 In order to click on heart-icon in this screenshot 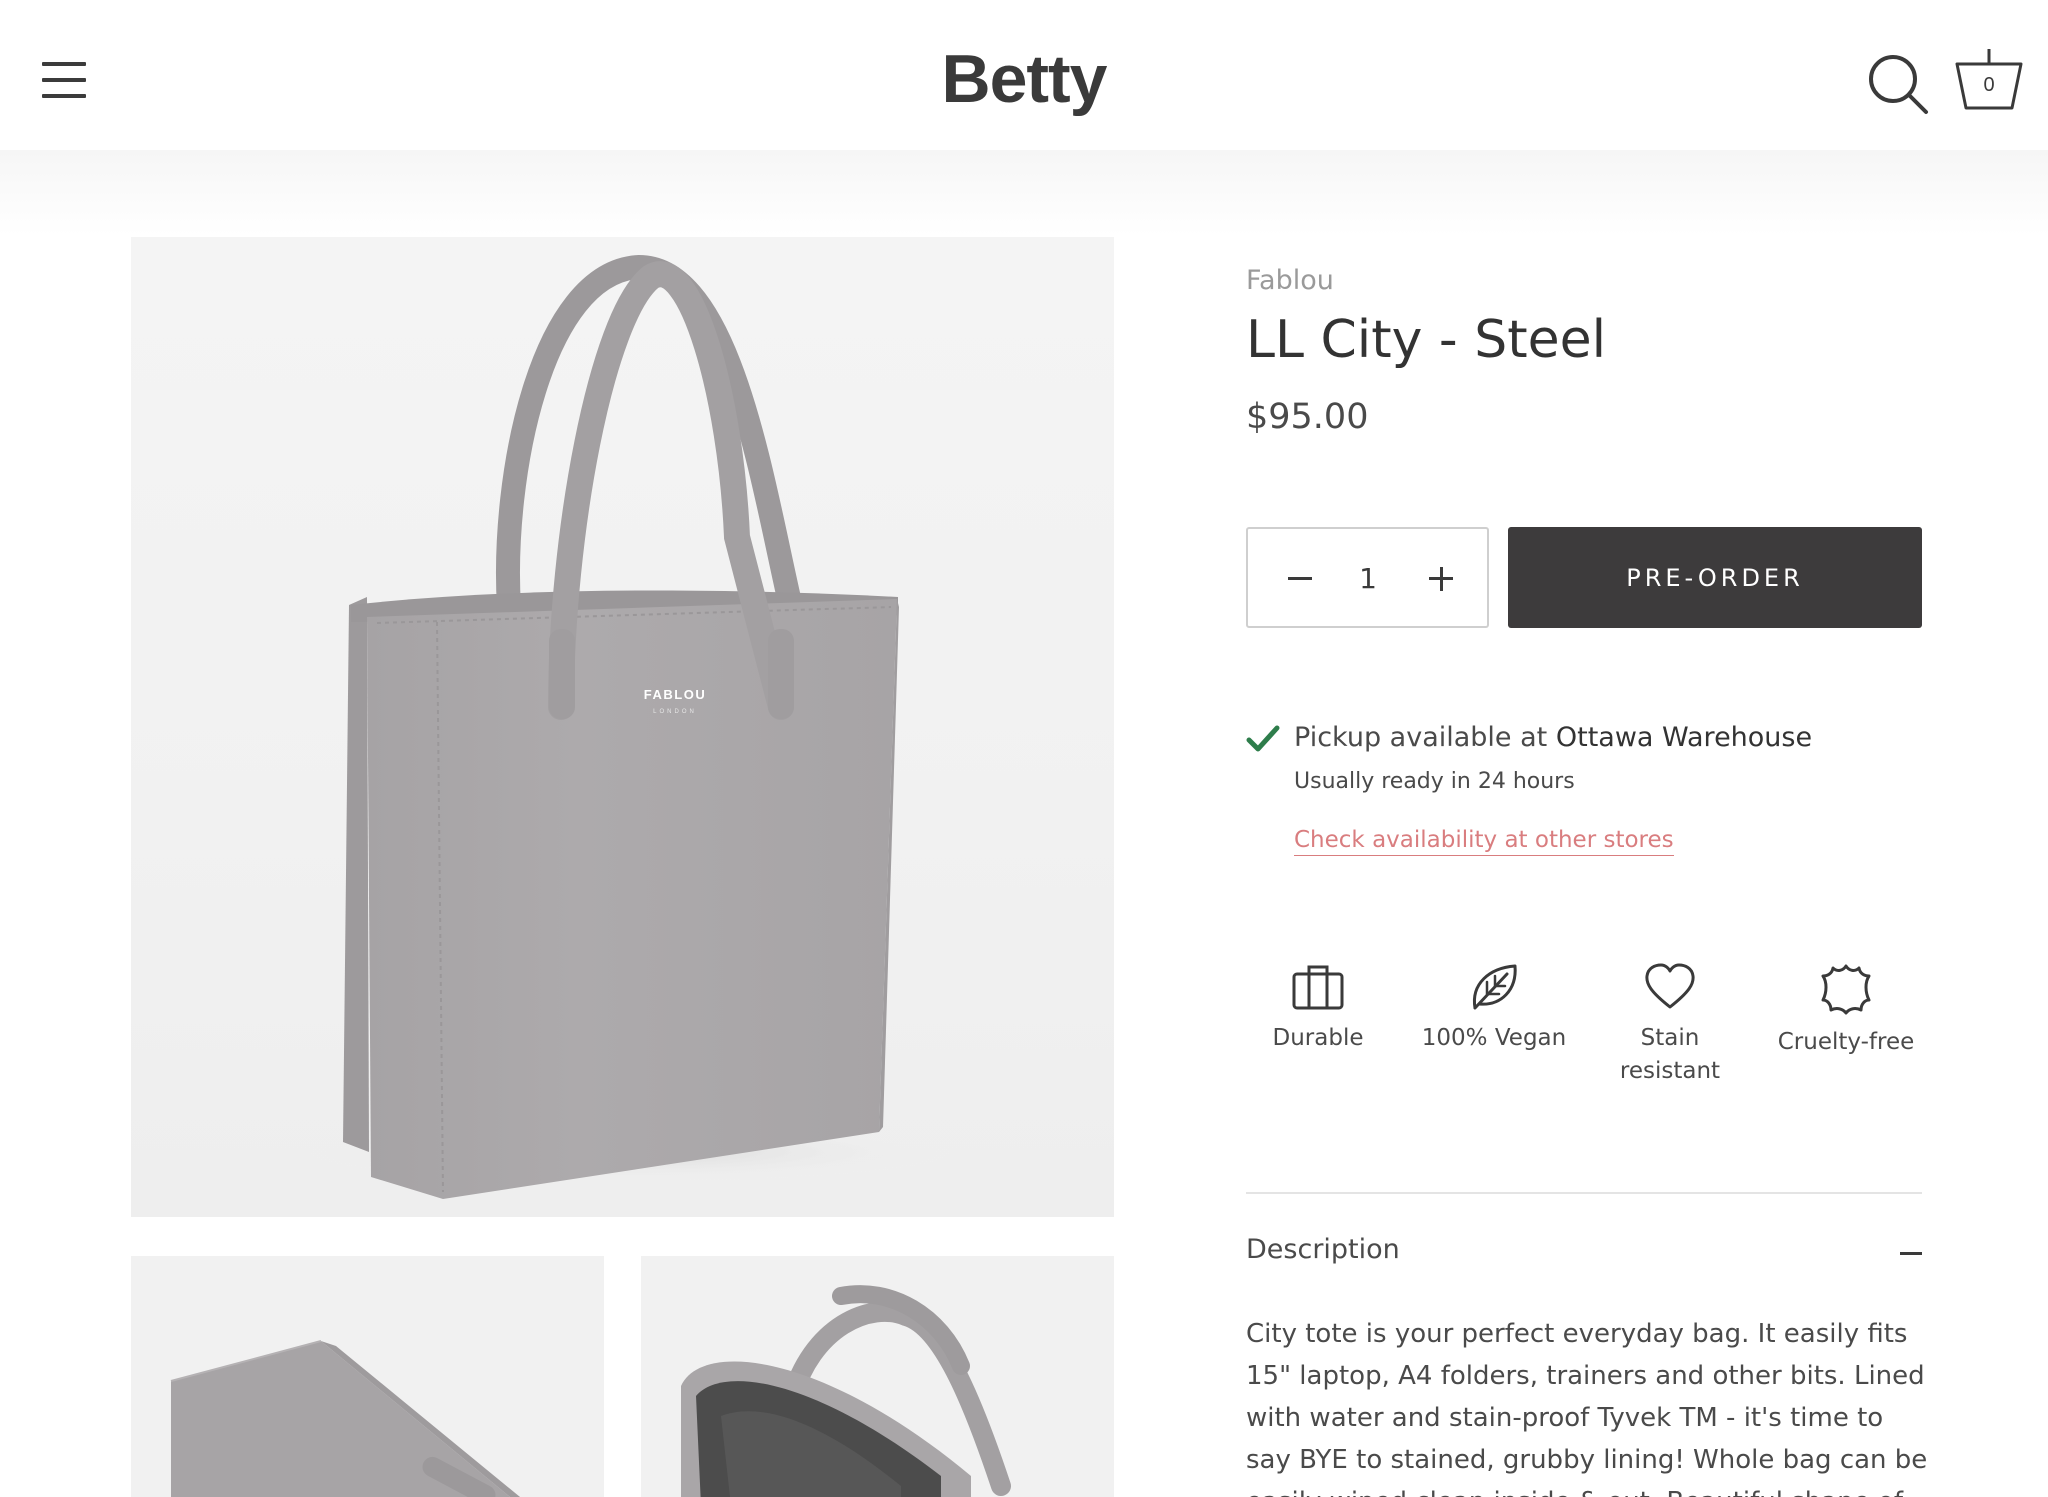, I will do `click(1670, 986)`.